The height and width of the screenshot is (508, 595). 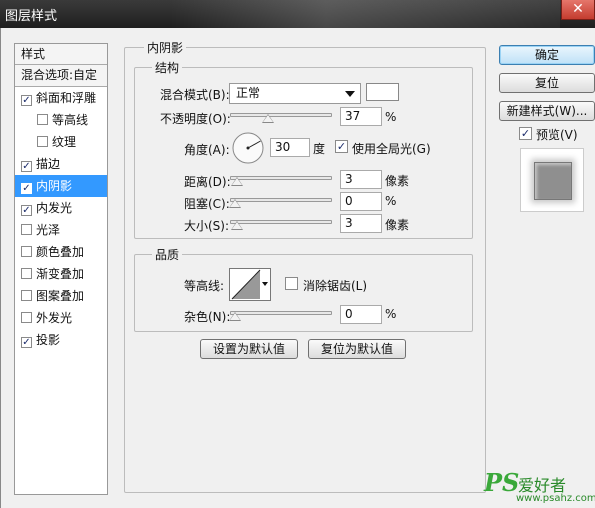 I want to click on contour-label: 等高线:, so click(x=204, y=286).